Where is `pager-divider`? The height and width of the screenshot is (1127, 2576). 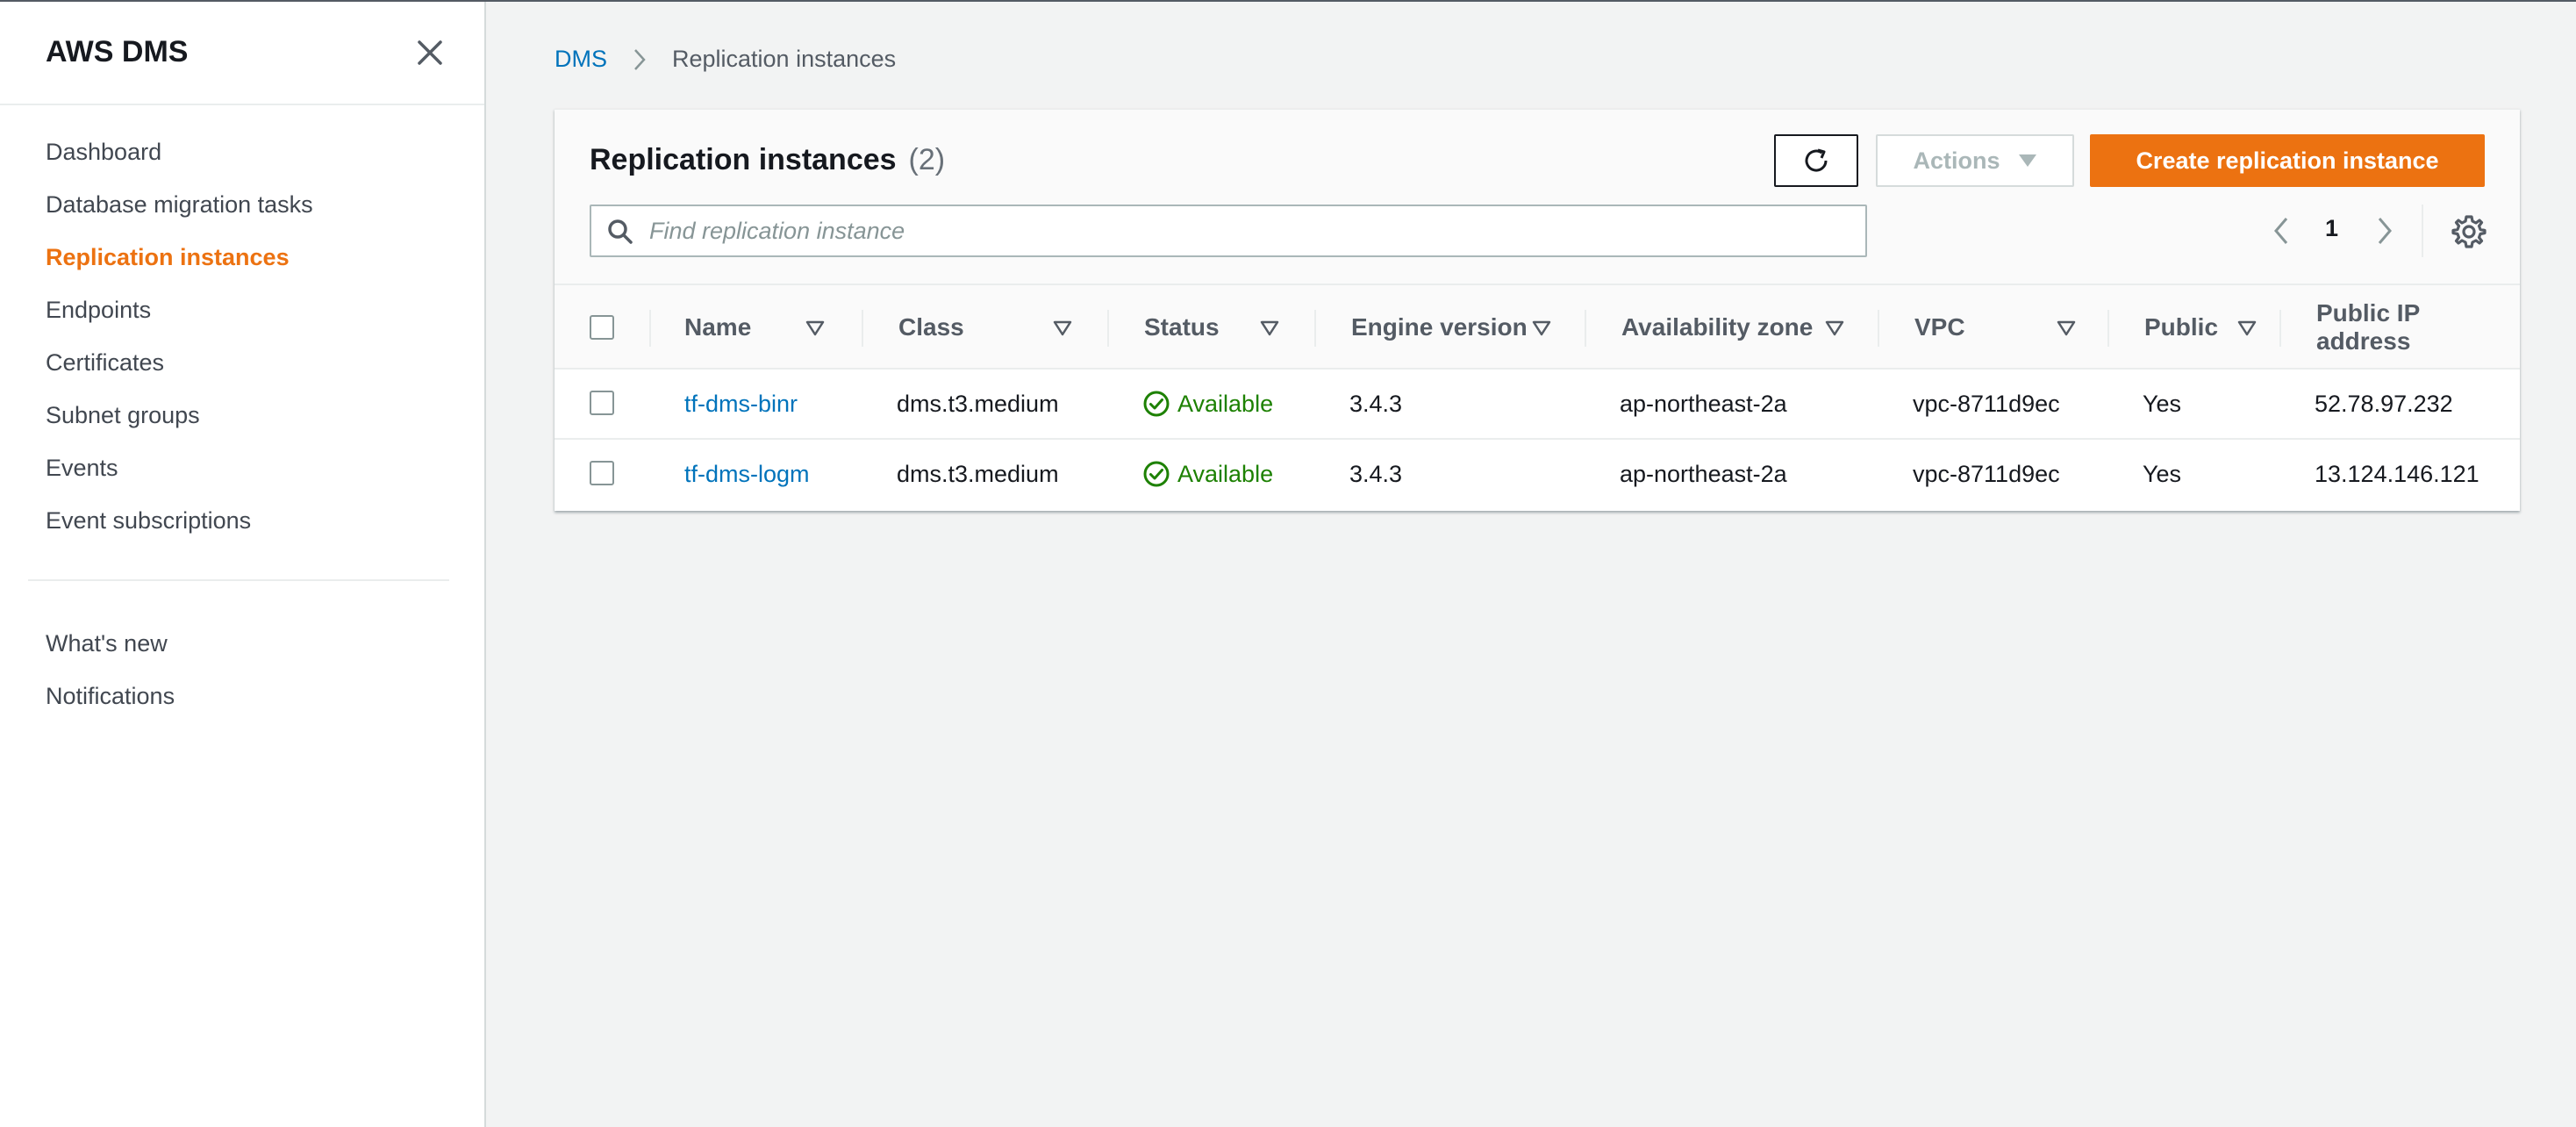
pager-divider is located at coordinates (2422, 231).